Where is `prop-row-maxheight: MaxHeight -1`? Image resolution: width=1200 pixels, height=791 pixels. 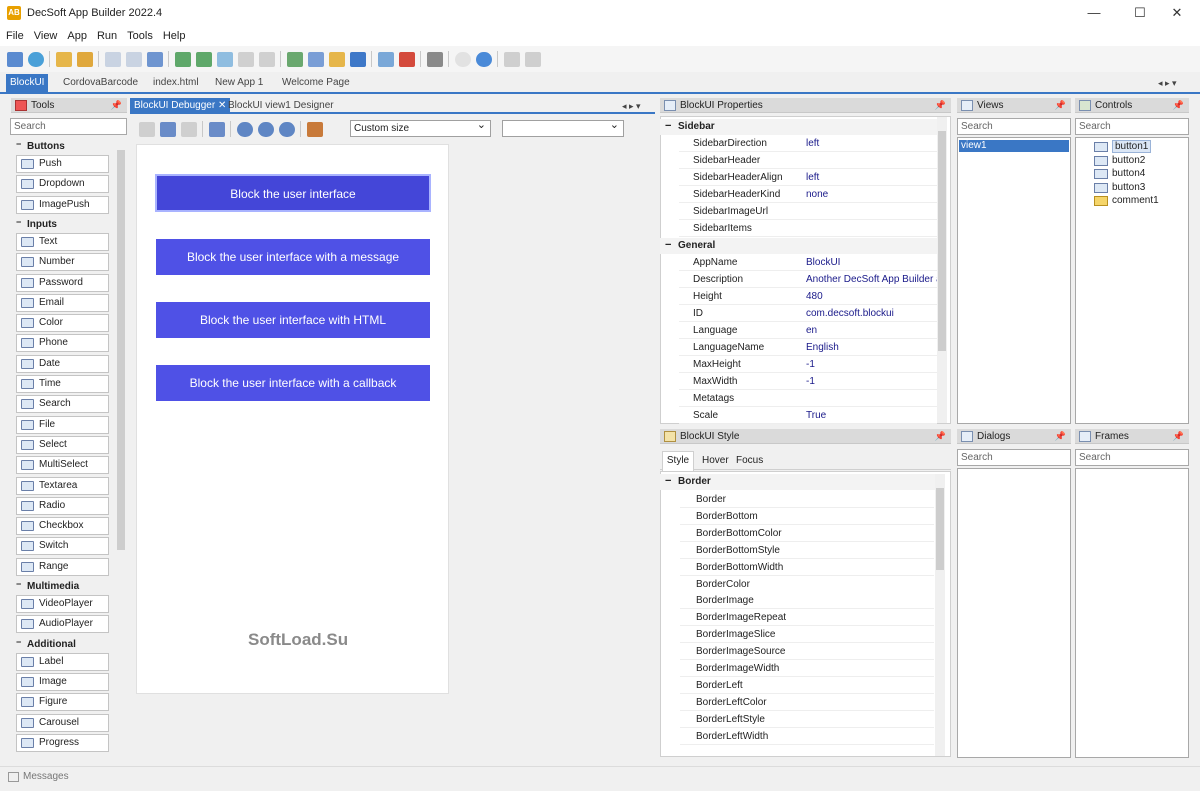 prop-row-maxheight: MaxHeight -1 is located at coordinates (808, 364).